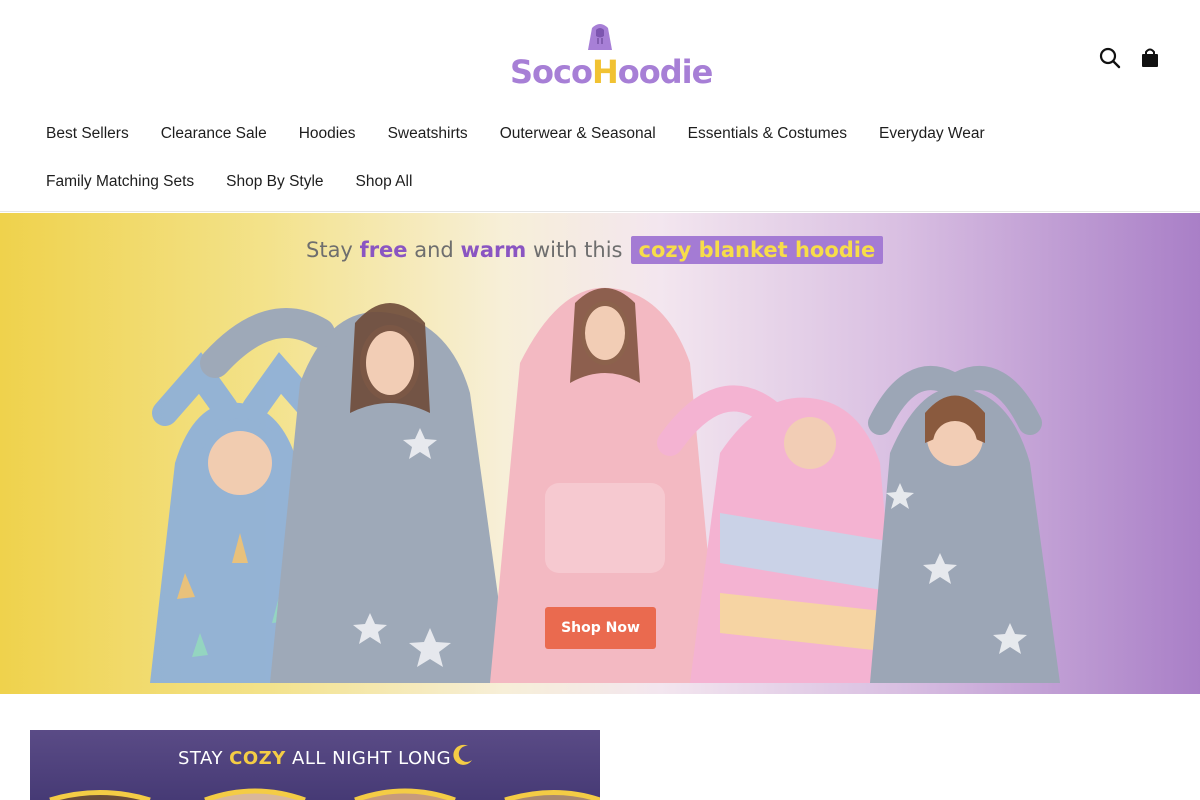  I want to click on brand-logo-text: SocoHoodie, so click(611, 72).